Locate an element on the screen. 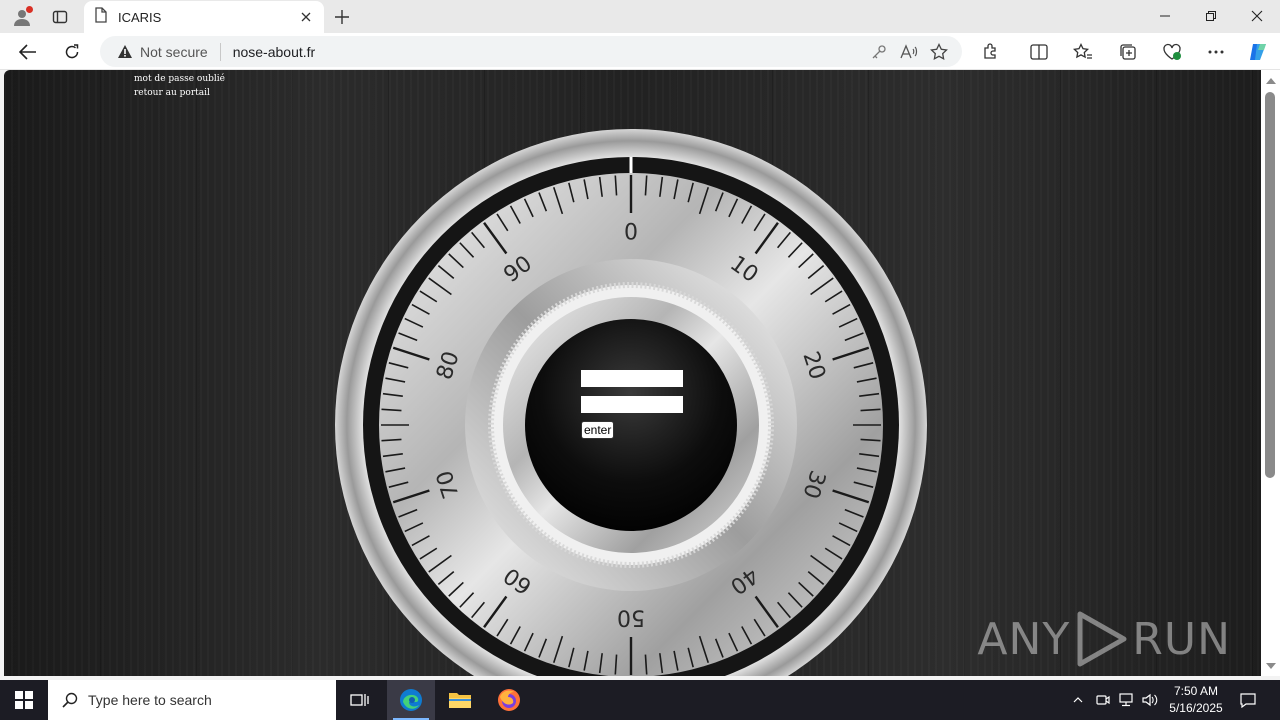  file-explorer-icon is located at coordinates (460, 700).